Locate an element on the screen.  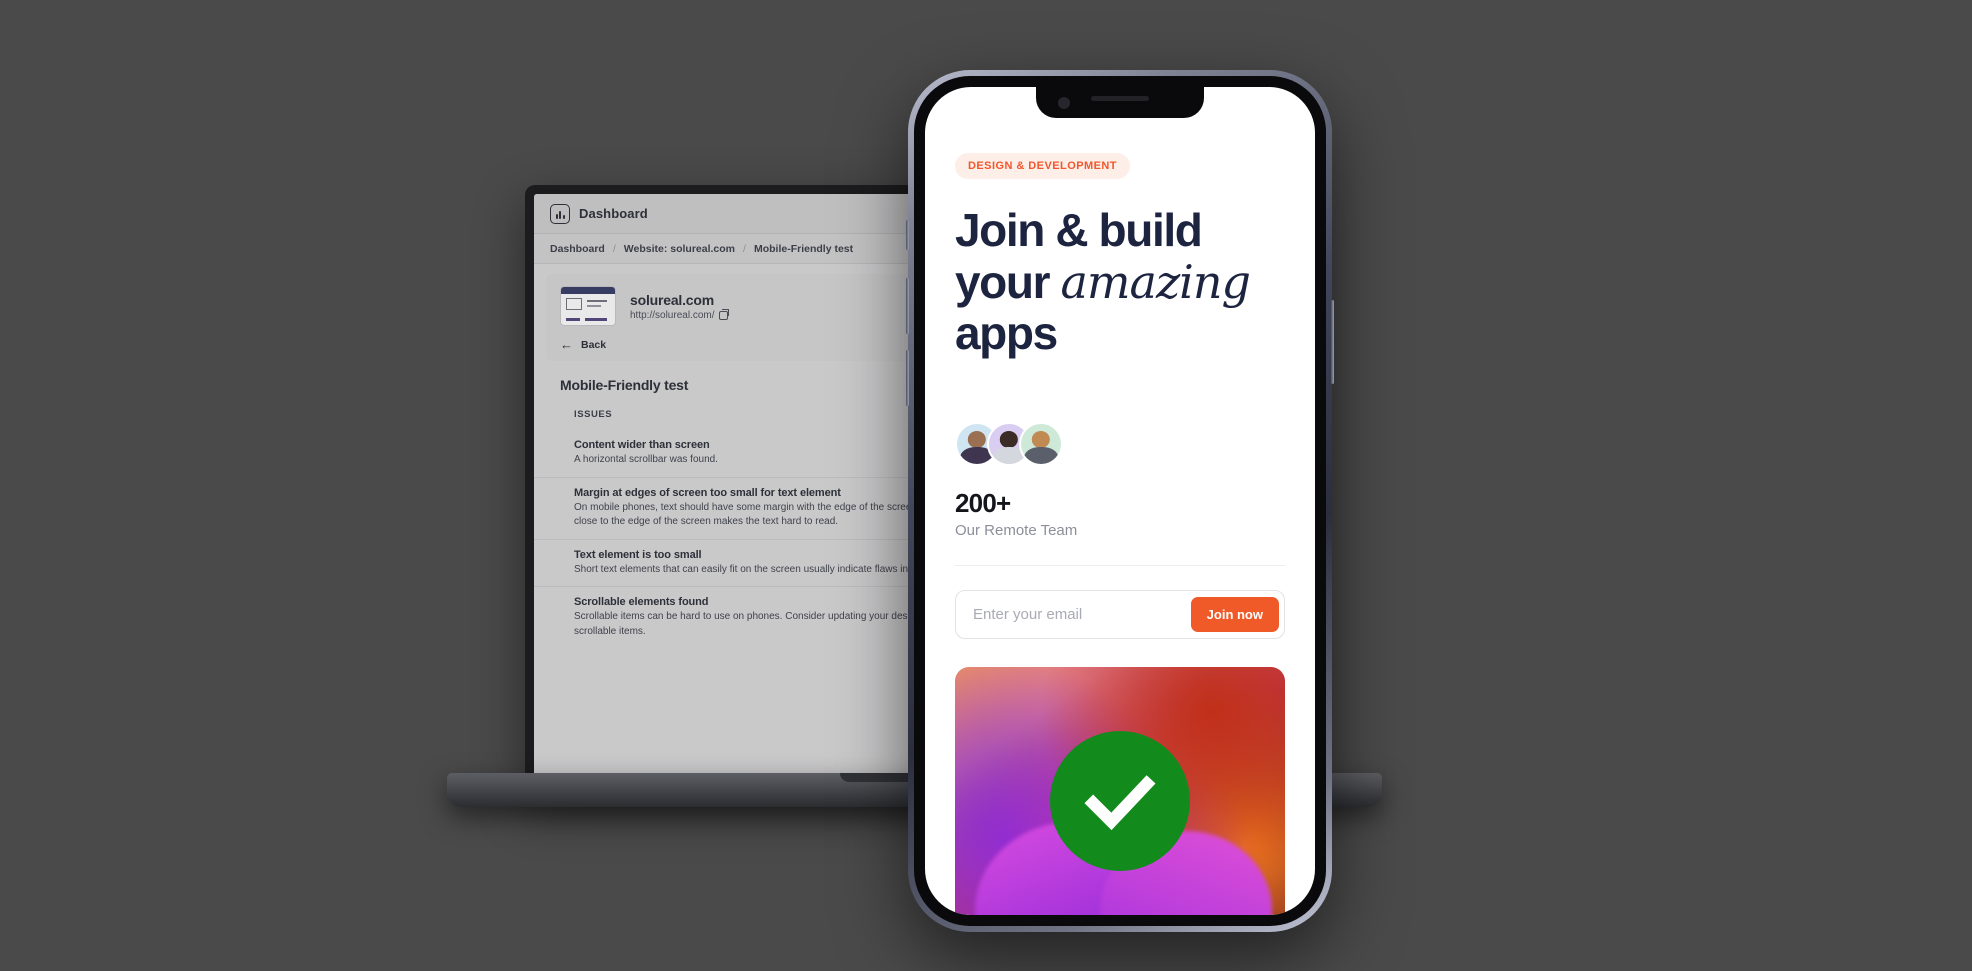
site-url: http://solureal.com/ is located at coordinates (672, 315).